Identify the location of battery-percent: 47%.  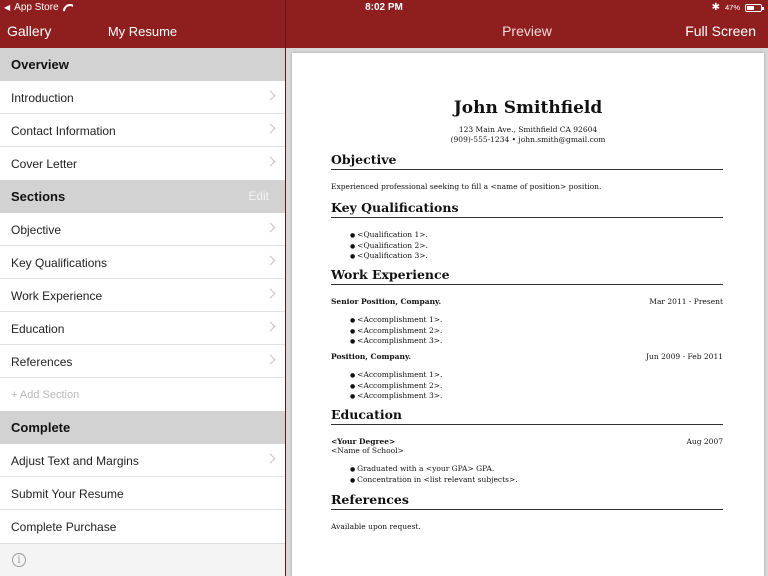
(732, 7).